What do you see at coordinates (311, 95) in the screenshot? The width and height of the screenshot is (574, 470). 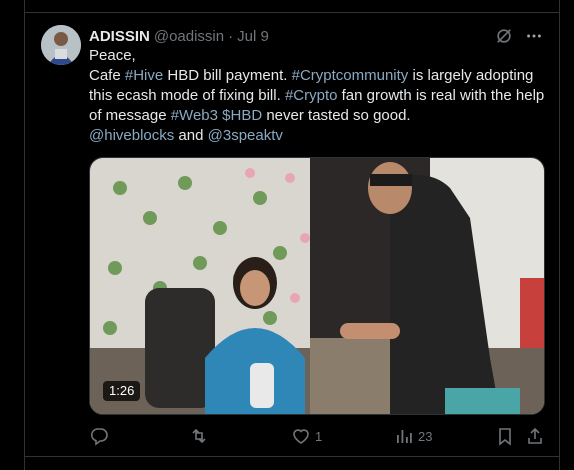 I see `hashtag-crypto: #Crypto` at bounding box center [311, 95].